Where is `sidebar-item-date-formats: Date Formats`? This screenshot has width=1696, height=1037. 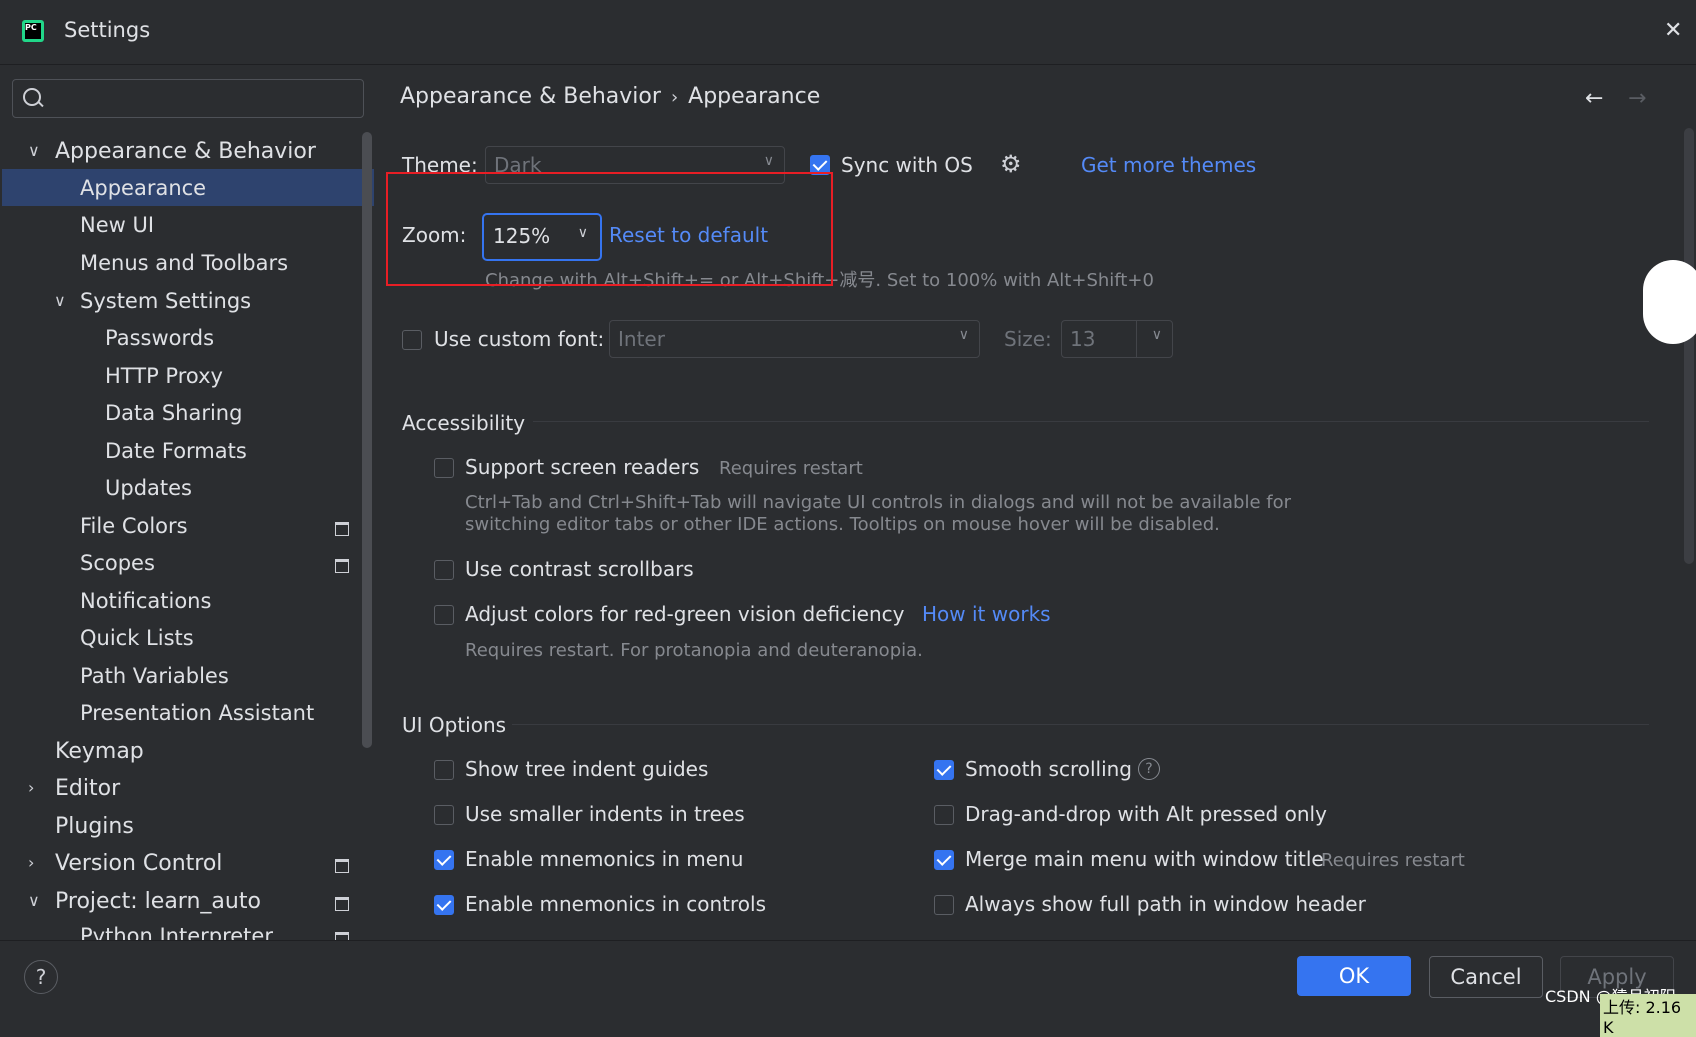 sidebar-item-date-formats: Date Formats is located at coordinates (176, 451).